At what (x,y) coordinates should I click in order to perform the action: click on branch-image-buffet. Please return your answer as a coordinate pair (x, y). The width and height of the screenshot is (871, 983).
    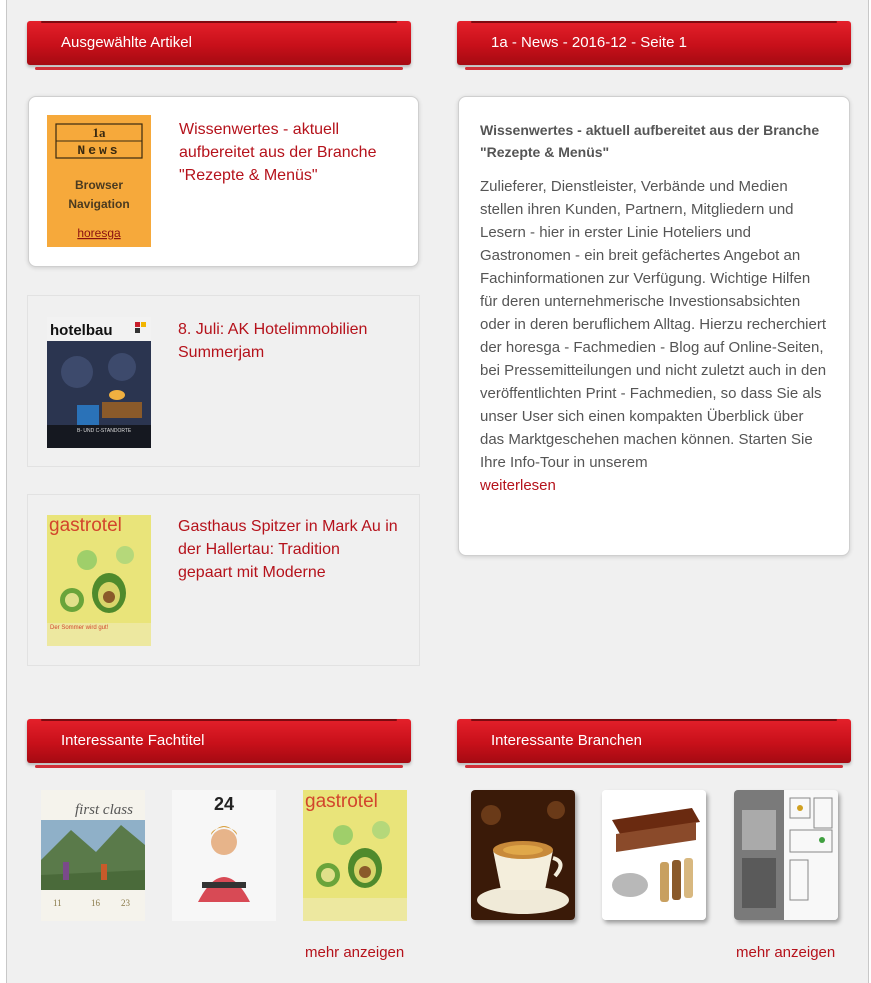
    Looking at the image, I should click on (654, 855).